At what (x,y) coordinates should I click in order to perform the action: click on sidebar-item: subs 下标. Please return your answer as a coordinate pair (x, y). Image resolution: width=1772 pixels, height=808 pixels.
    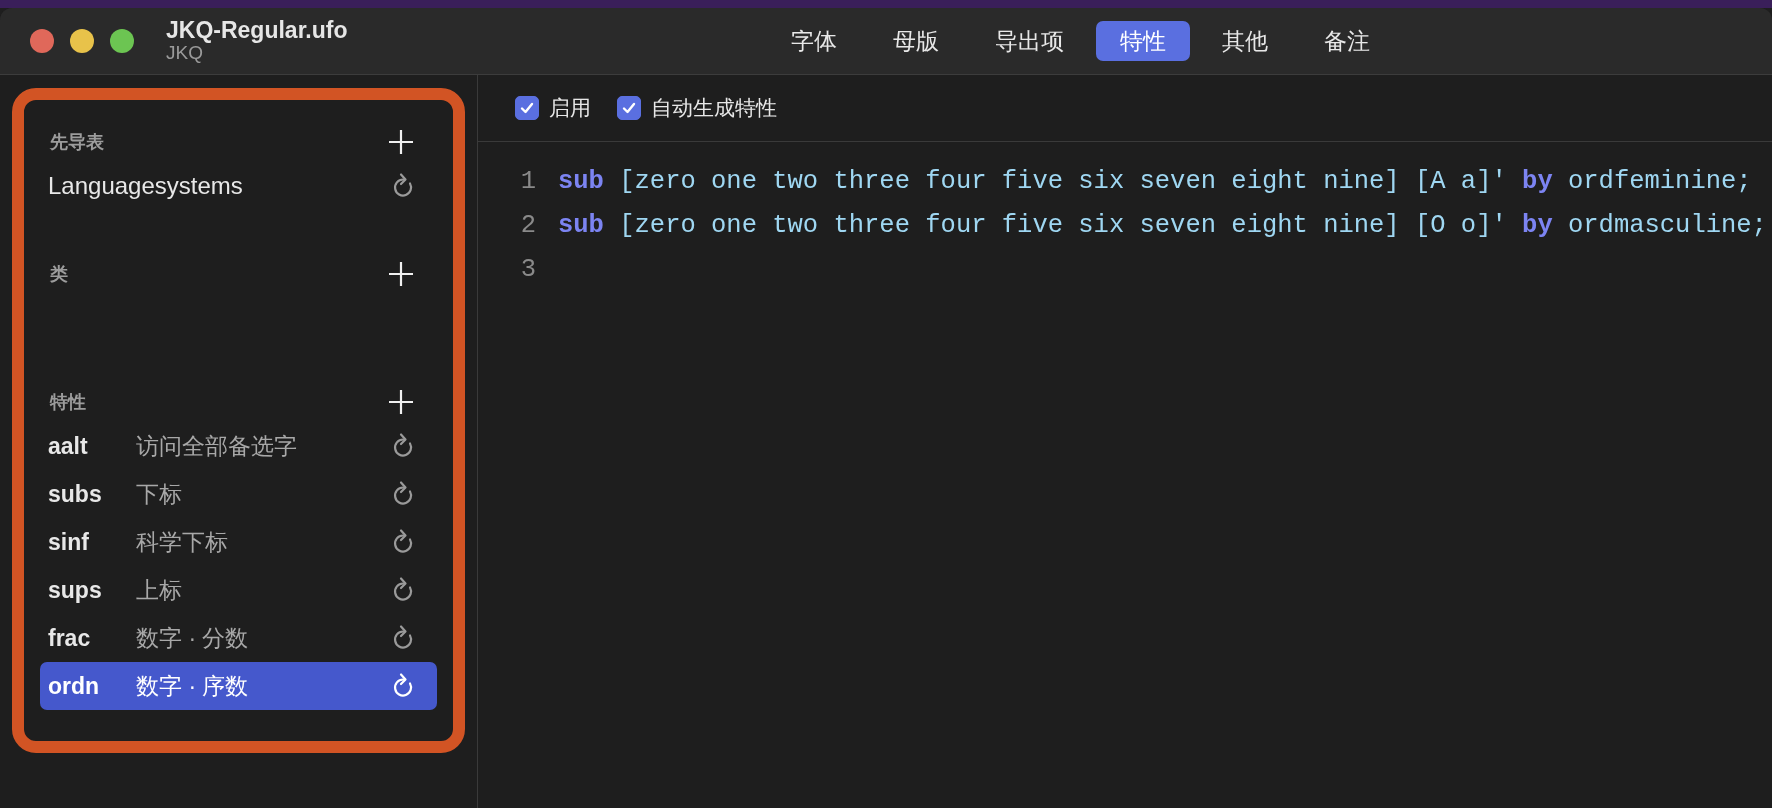
    Looking at the image, I should click on (238, 494).